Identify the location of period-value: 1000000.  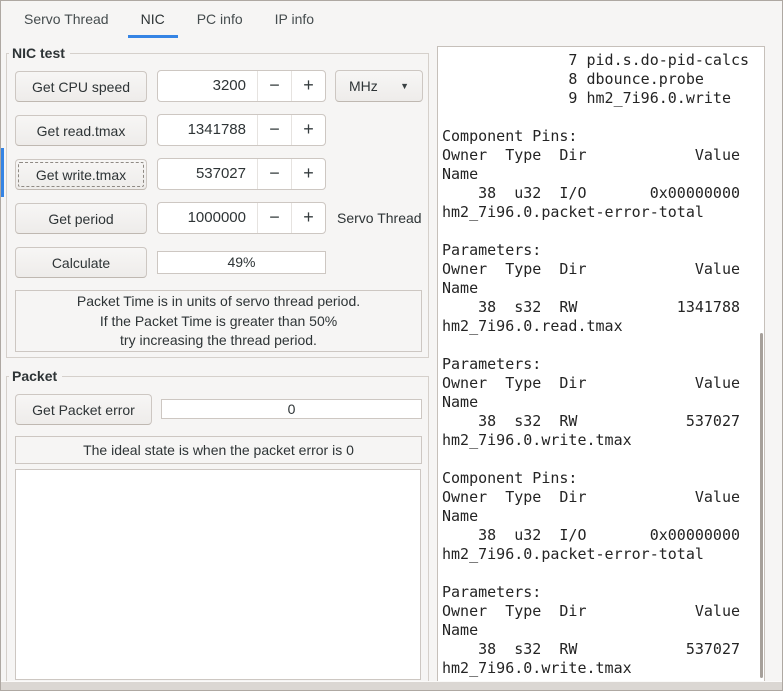
(207, 218).